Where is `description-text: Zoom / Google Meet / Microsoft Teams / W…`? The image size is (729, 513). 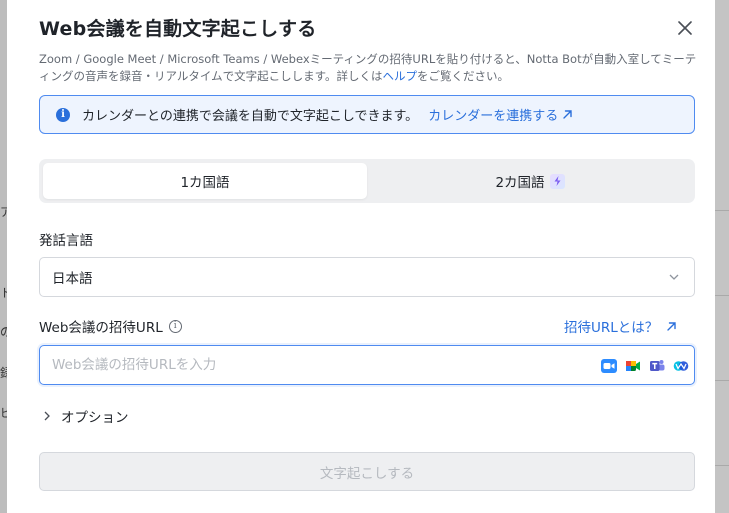 description-text: Zoom / Google Meet / Microsoft Teams / W… is located at coordinates (368, 67).